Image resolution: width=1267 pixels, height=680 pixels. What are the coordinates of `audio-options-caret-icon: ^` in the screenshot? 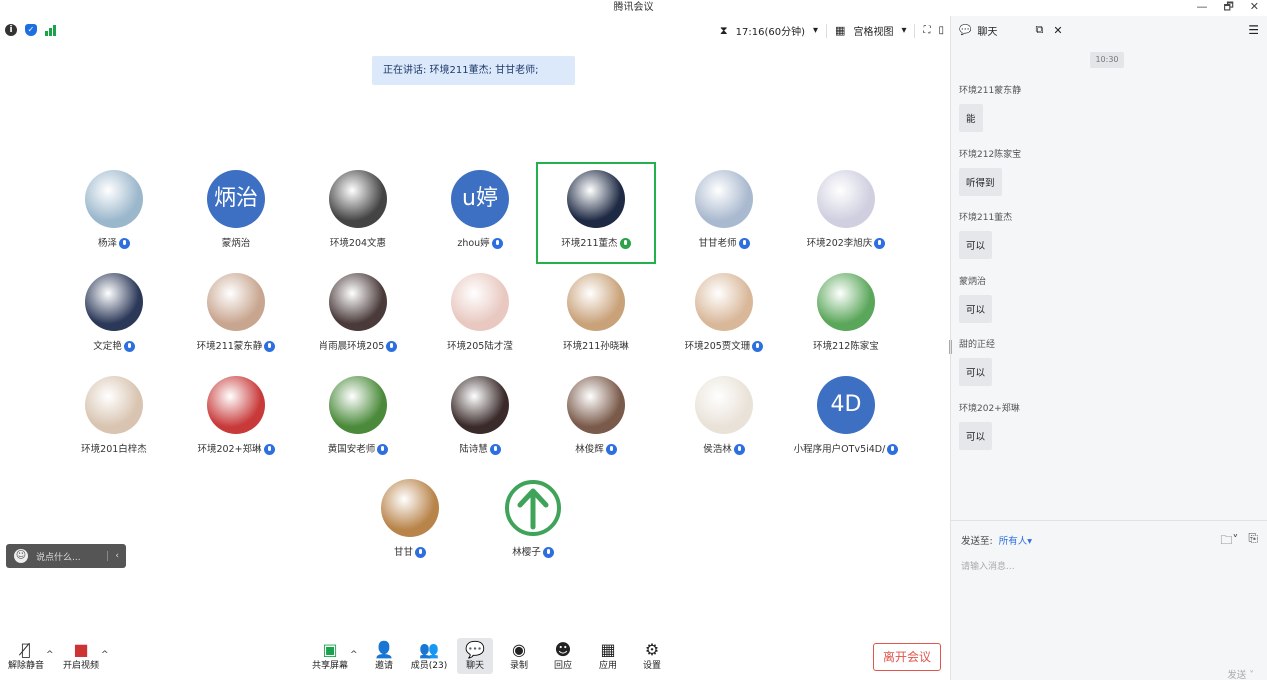 It's located at (50, 655).